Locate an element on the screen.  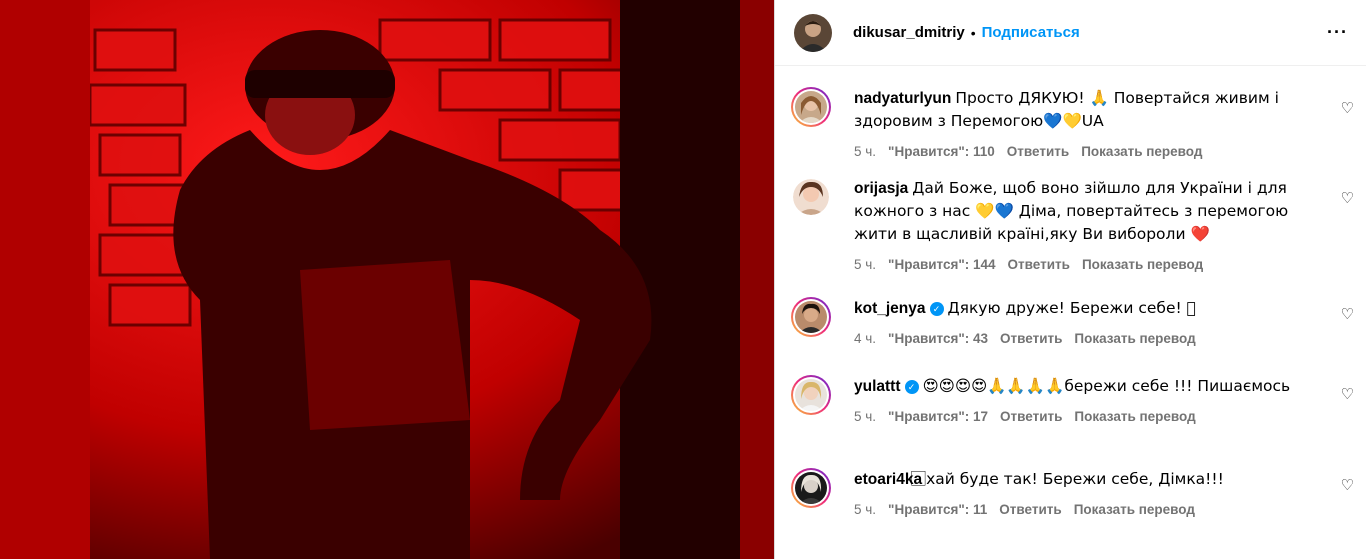
comment-username: yulattt is located at coordinates (877, 386).